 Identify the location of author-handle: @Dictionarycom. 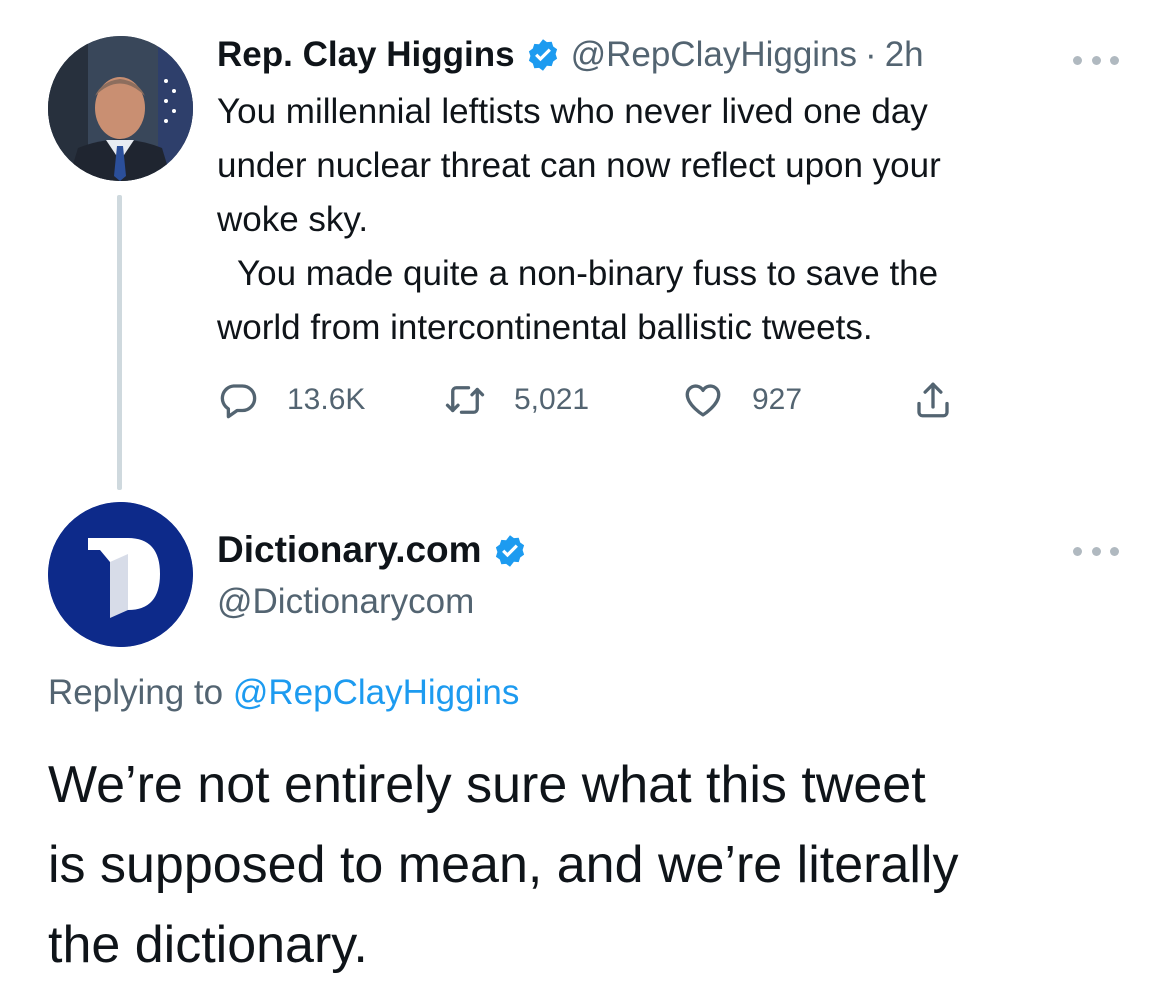
(345, 602).